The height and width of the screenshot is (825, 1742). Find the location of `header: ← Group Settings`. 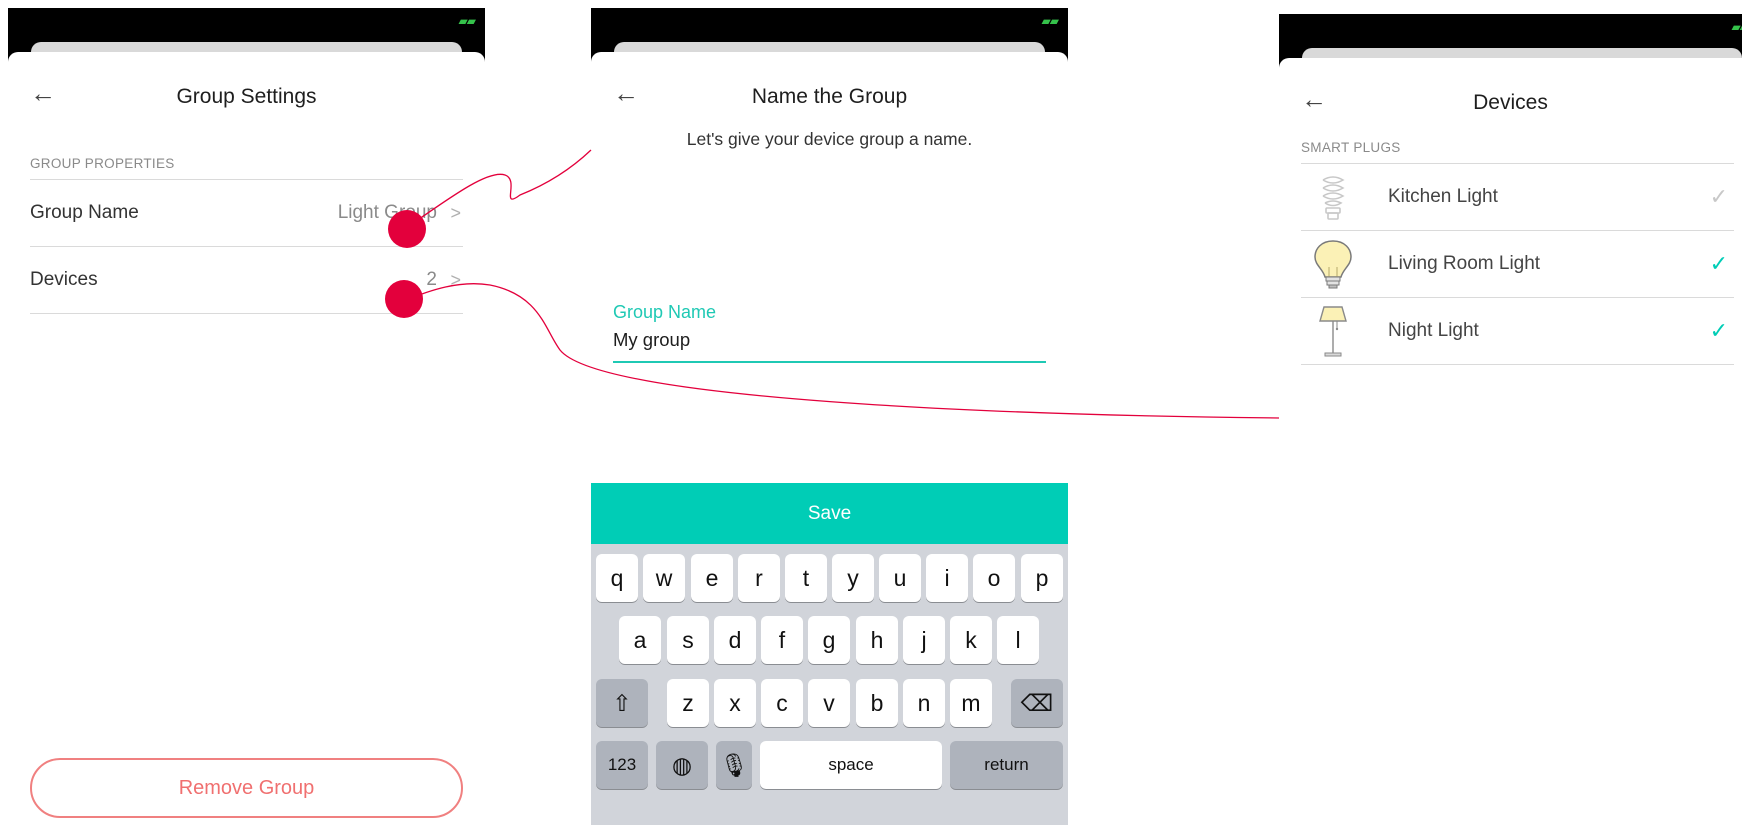

header: ← Group Settings is located at coordinates (246, 92).